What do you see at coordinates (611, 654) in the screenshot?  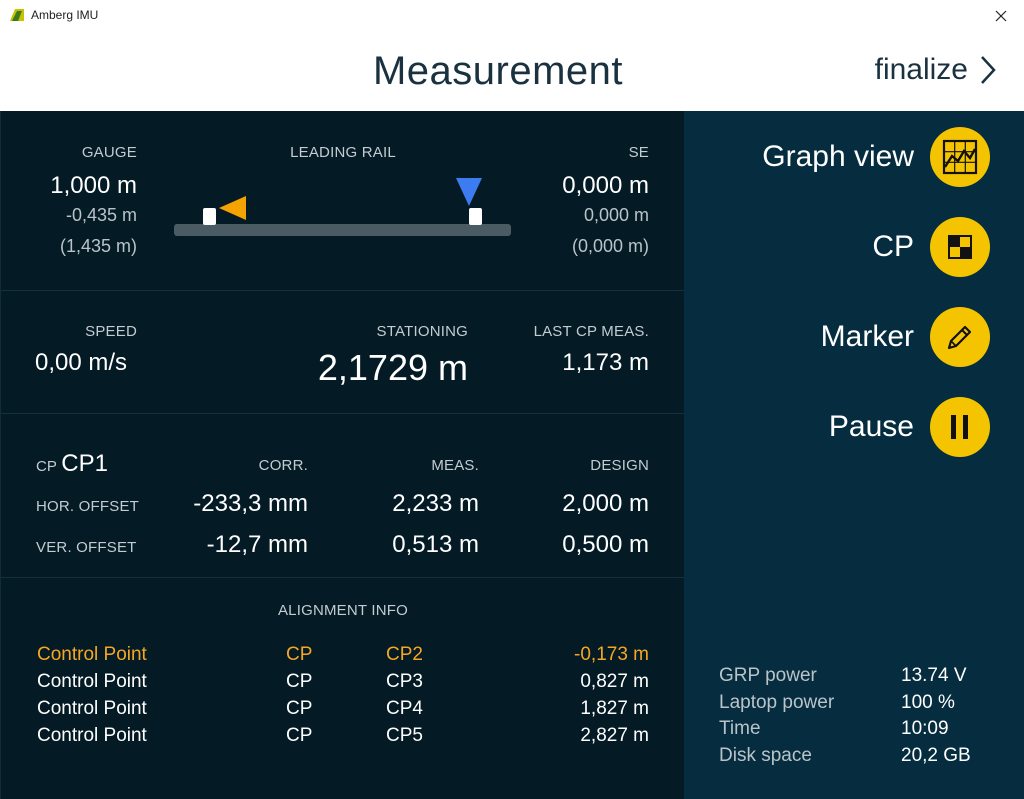 I see `alignment-distance: -0,173 m` at bounding box center [611, 654].